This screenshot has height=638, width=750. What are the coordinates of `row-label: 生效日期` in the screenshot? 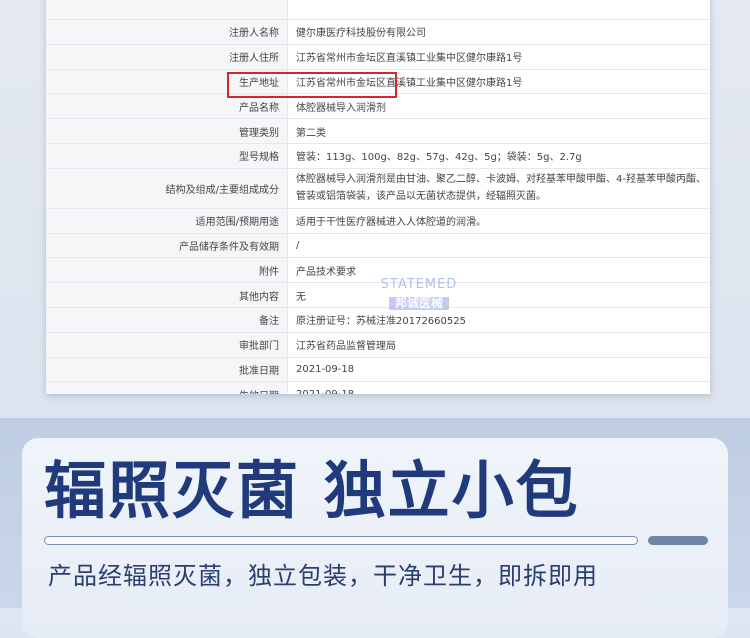 It's located at (167, 388).